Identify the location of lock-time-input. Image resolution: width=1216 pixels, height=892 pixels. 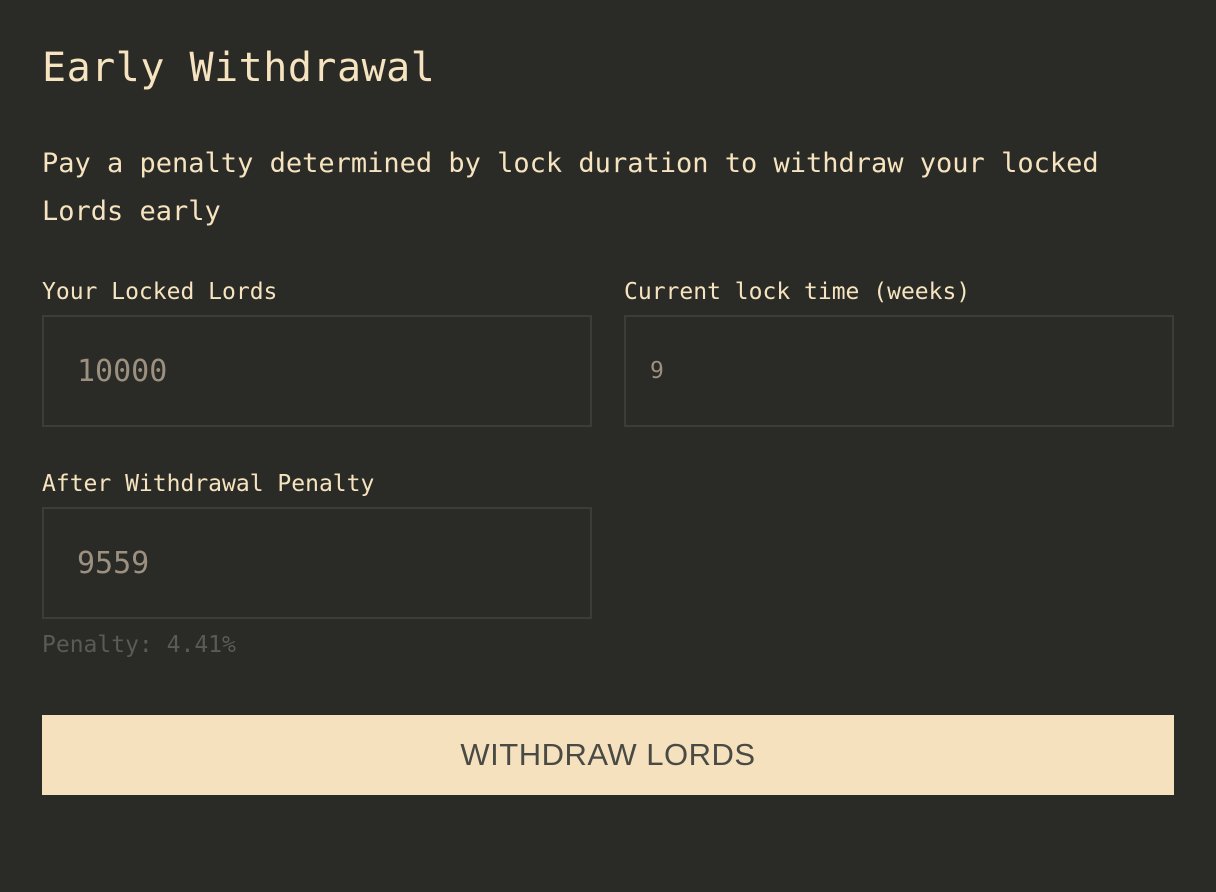
(899, 371).